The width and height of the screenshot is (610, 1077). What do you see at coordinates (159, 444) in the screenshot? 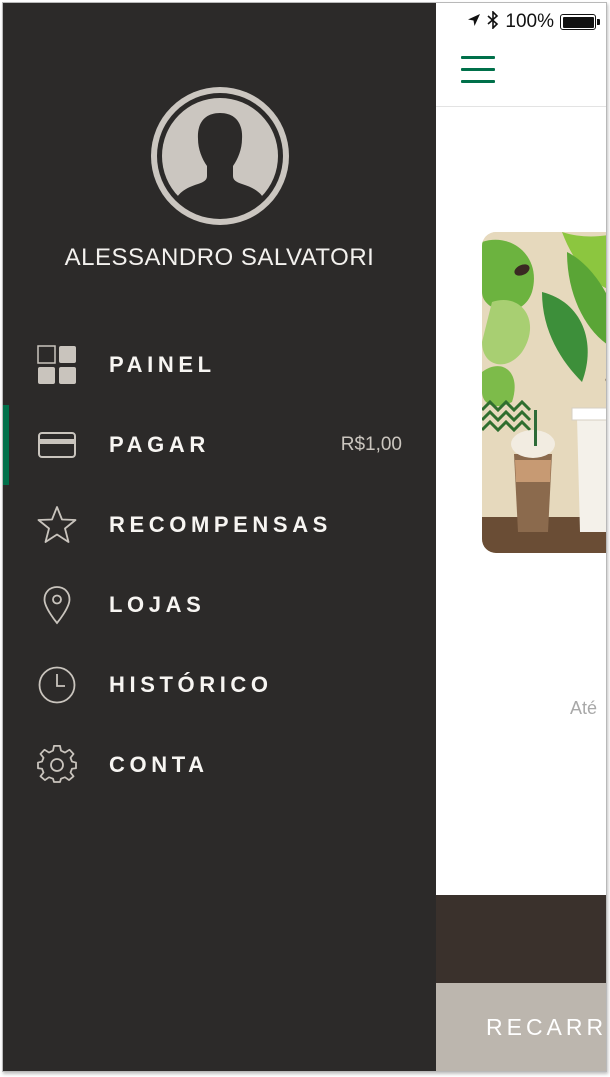
I see `menu-label-pagar: PAGAR` at bounding box center [159, 444].